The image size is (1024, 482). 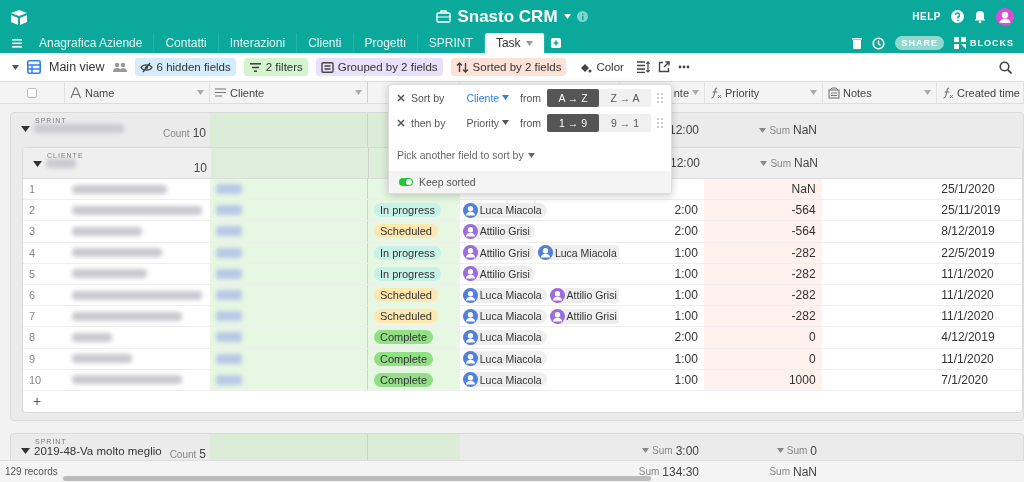 What do you see at coordinates (77, 67) in the screenshot?
I see `view-name: Main view` at bounding box center [77, 67].